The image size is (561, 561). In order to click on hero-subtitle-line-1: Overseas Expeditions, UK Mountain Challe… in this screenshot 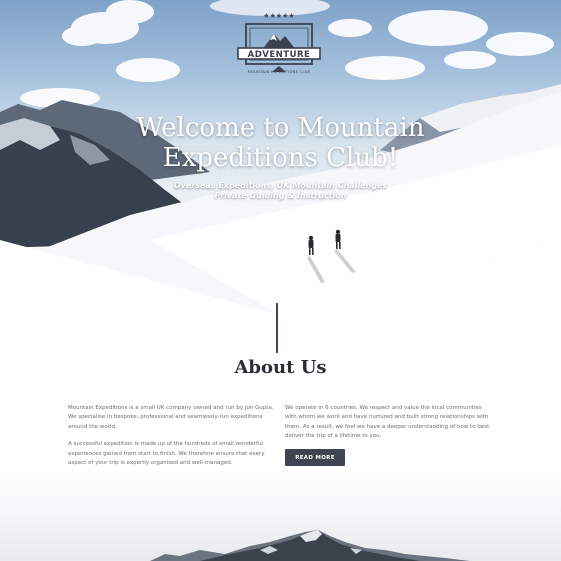, I will do `click(280, 185)`.